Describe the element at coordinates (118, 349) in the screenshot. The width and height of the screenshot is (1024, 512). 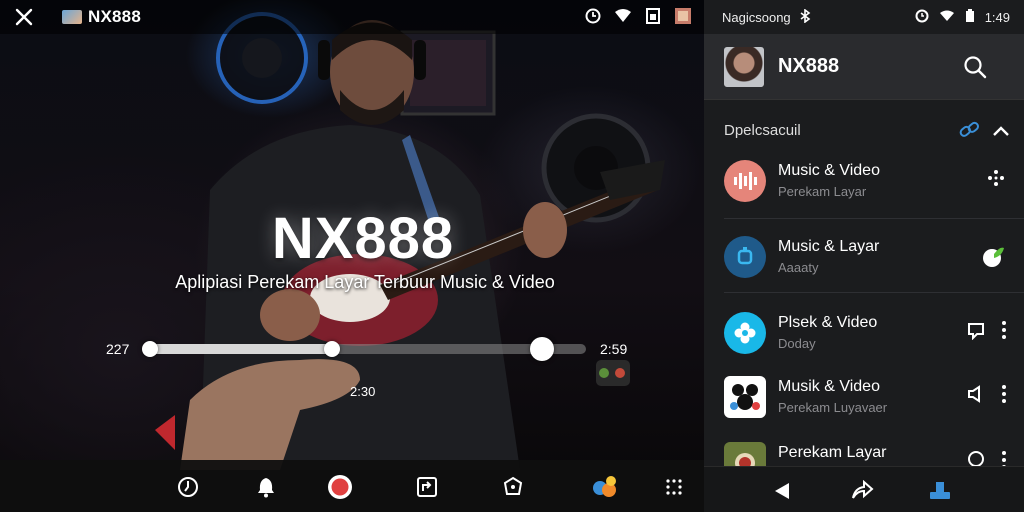
I see `elapsed-time: 227` at that location.